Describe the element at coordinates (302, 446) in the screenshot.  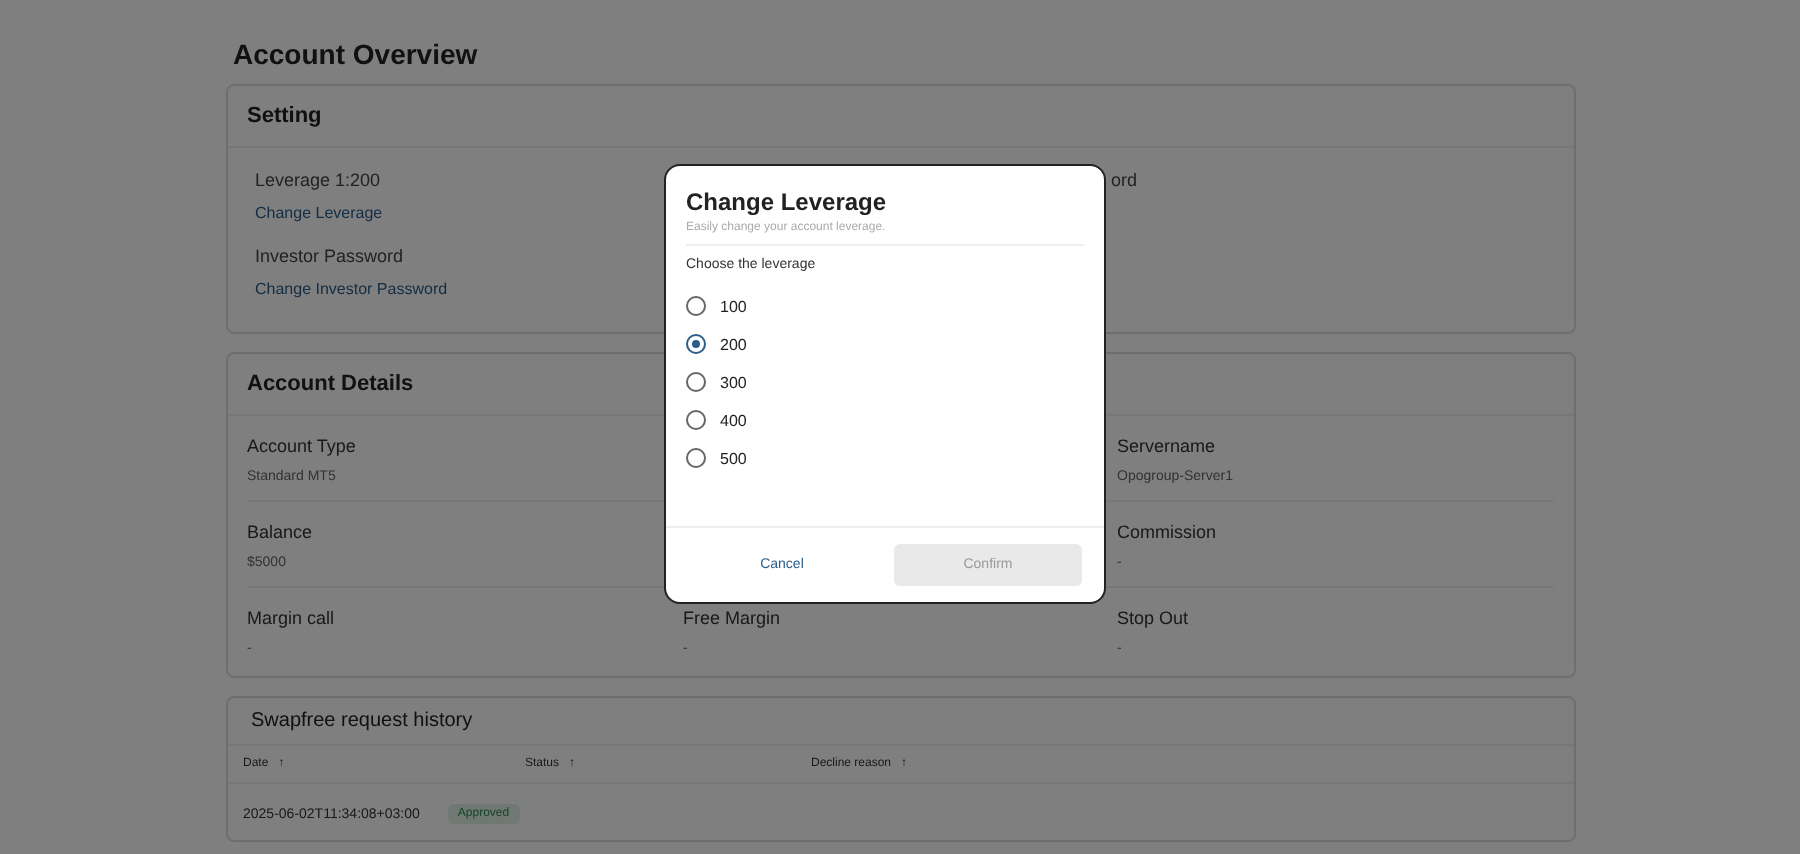
I see `detail-label: Account Type` at that location.